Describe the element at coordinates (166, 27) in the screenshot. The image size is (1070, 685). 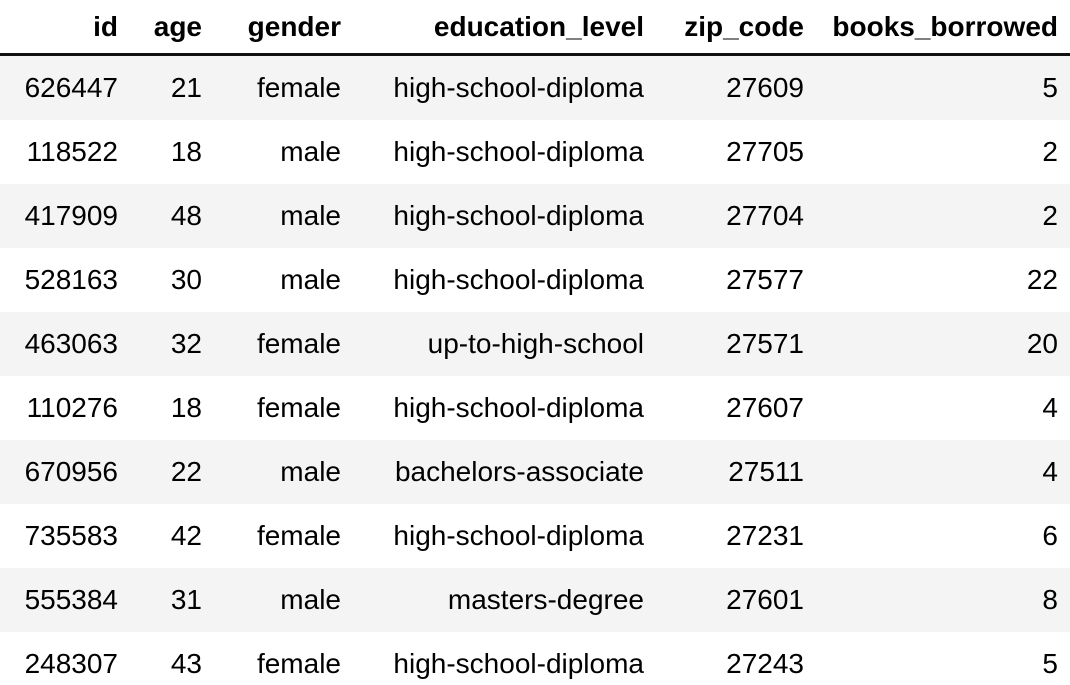
I see `column-header-age: age` at that location.